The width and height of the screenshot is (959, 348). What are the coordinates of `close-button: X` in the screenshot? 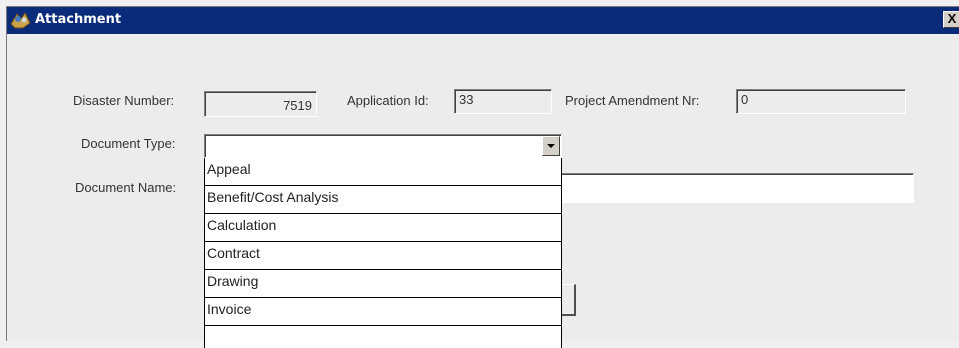 It's located at (951, 19).